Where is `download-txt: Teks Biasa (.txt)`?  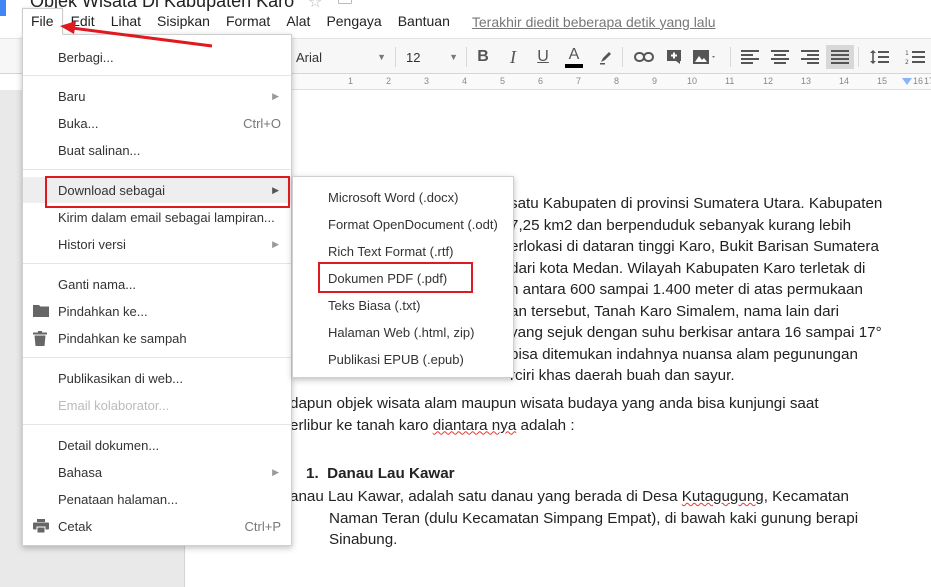
download-txt: Teks Biasa (.txt) is located at coordinates (403, 305).